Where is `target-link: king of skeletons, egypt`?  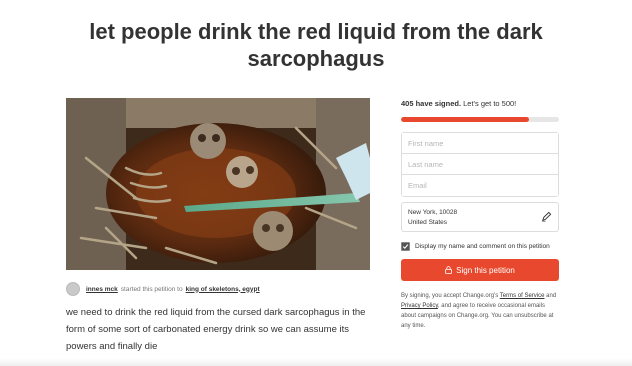 target-link: king of skeletons, egypt is located at coordinates (223, 289).